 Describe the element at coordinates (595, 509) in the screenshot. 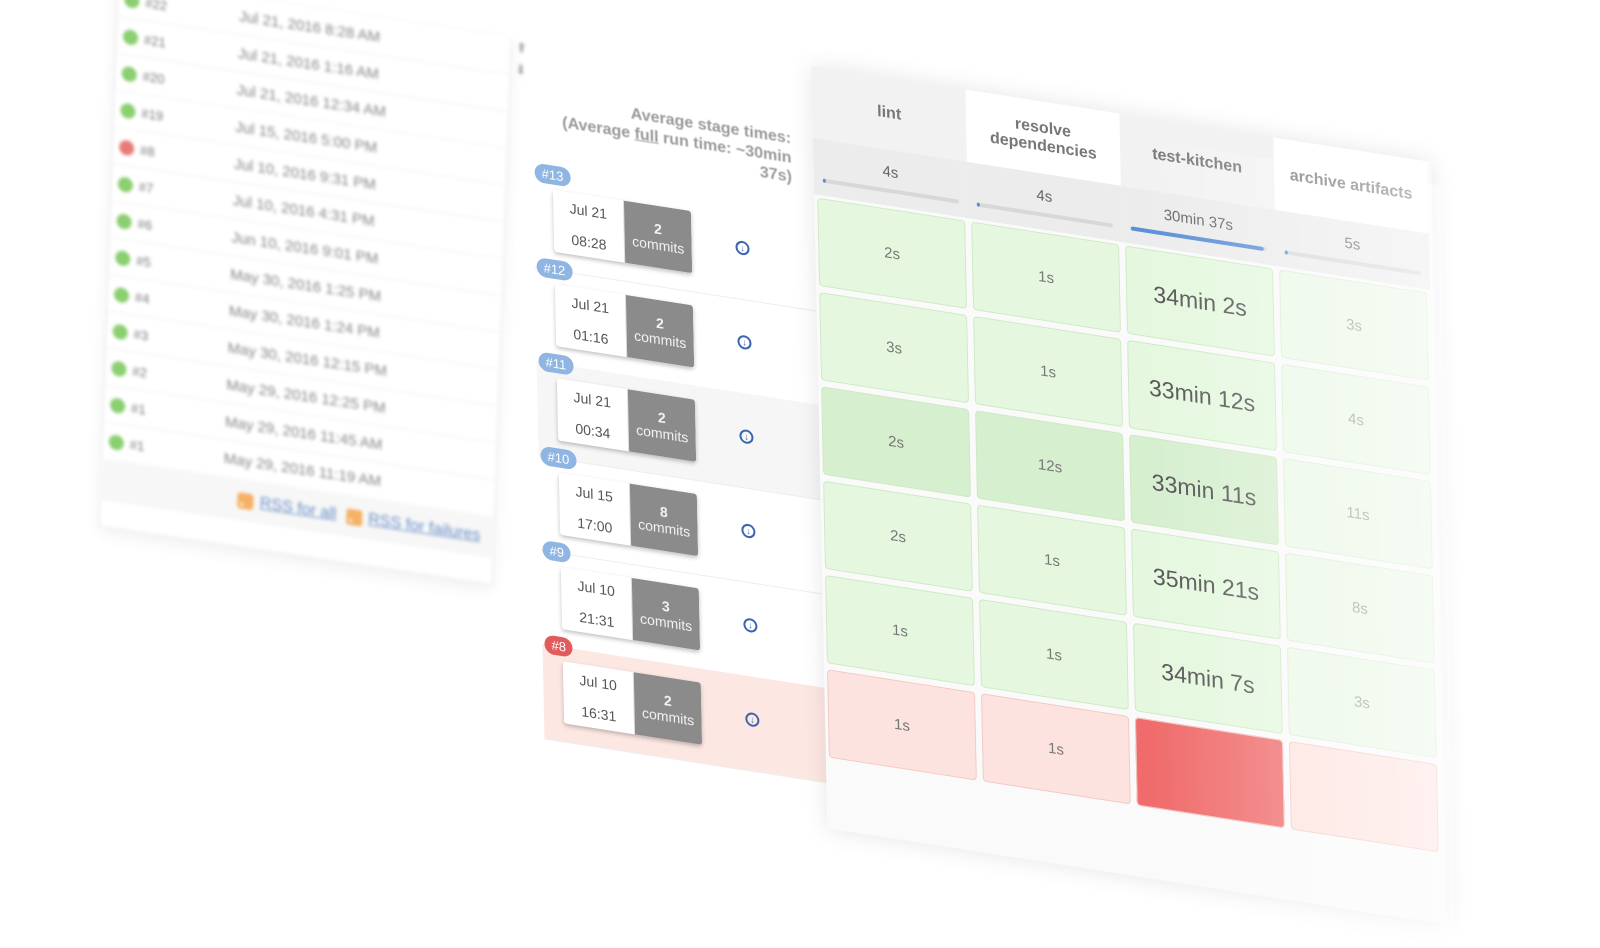

I see `run-timestamp: Jul 15 17:00` at that location.